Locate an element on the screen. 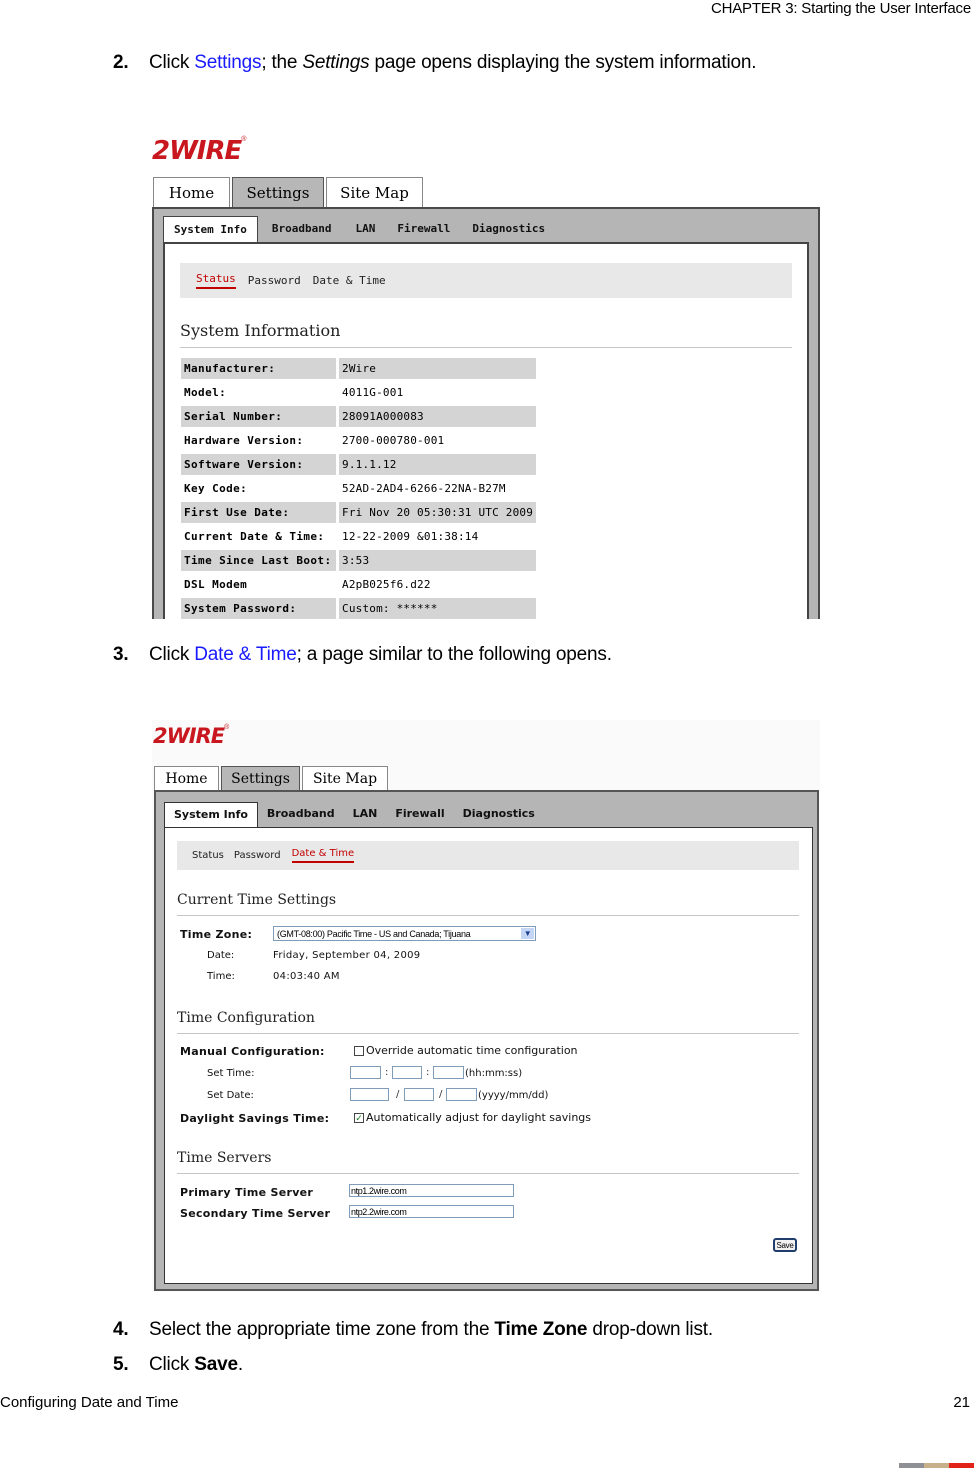 The image size is (974, 1468). manual-config-label: Manual Configuration: is located at coordinates (252, 1051).